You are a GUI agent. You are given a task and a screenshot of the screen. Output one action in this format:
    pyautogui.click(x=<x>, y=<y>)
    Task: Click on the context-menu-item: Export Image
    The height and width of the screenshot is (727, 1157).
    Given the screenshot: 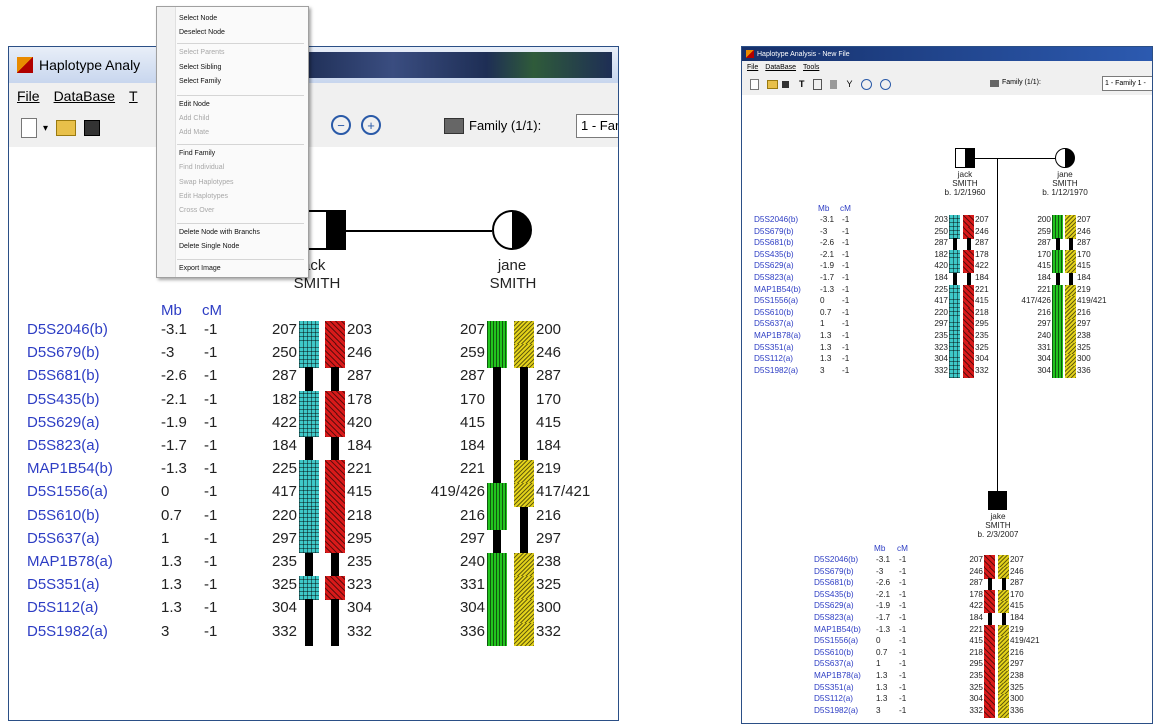 What is the action you would take?
    pyautogui.click(x=200, y=268)
    